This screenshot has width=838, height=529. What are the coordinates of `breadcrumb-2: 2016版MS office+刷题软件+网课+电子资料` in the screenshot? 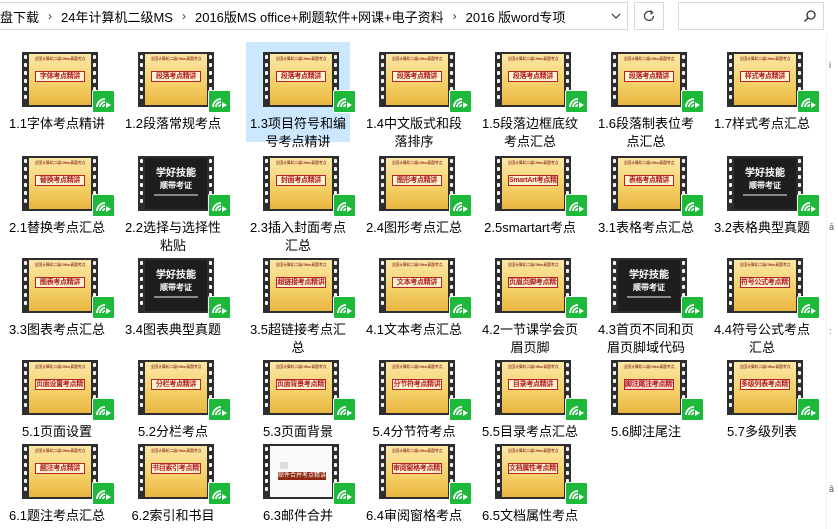 It's located at (322, 16).